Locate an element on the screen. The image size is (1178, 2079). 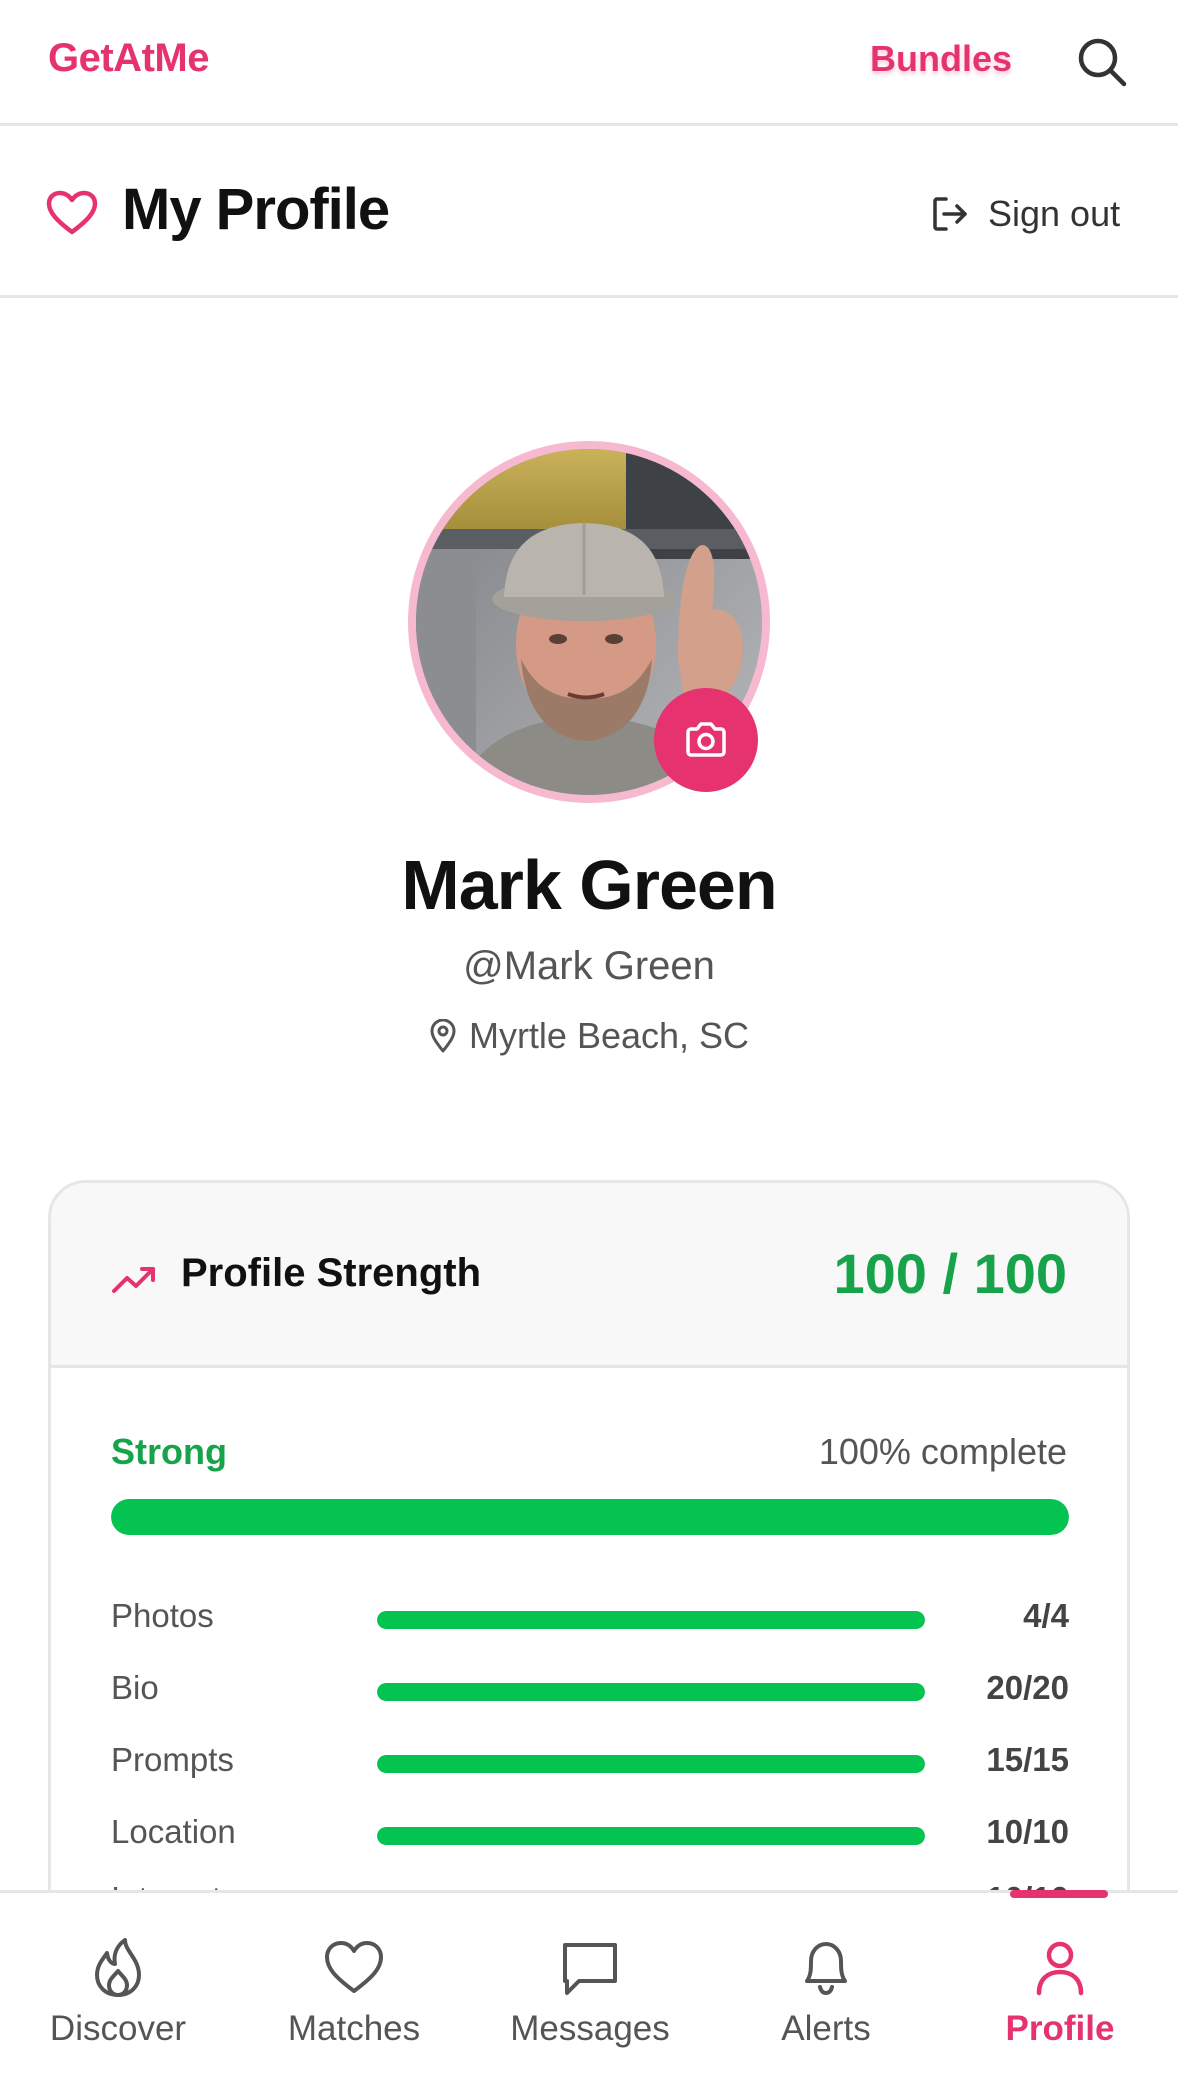
strength-row-location: Location 10/10 is located at coordinates (590, 1835).